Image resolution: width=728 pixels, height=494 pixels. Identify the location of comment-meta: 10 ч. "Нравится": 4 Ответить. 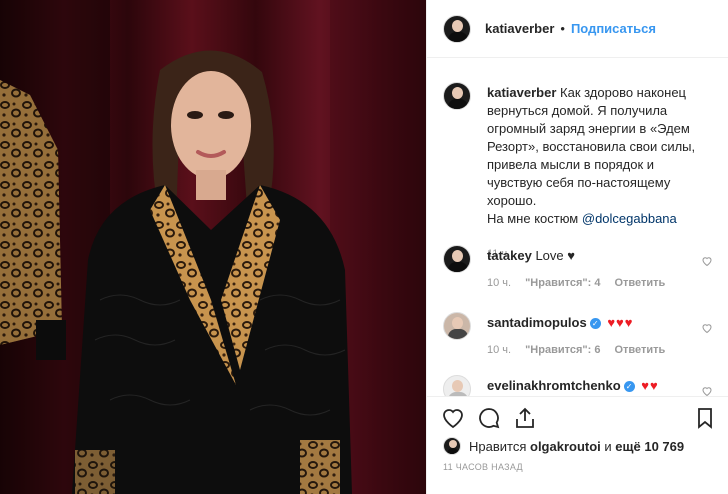
(576, 283).